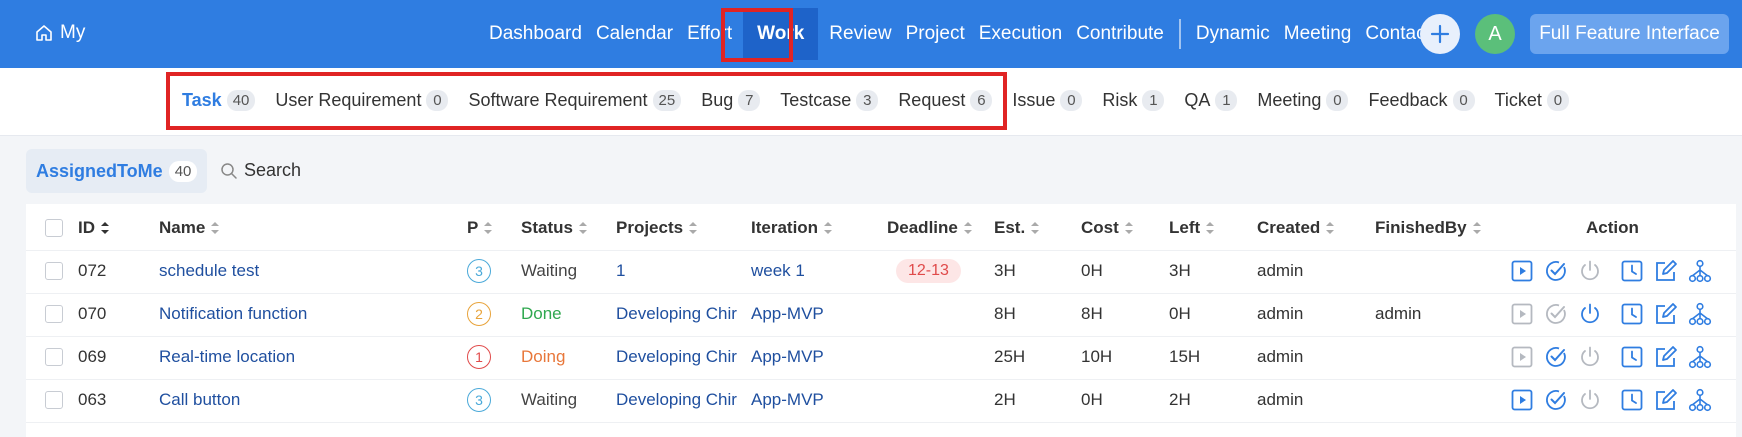 The height and width of the screenshot is (437, 1742). What do you see at coordinates (1495, 34) in the screenshot?
I see `avatar: A` at bounding box center [1495, 34].